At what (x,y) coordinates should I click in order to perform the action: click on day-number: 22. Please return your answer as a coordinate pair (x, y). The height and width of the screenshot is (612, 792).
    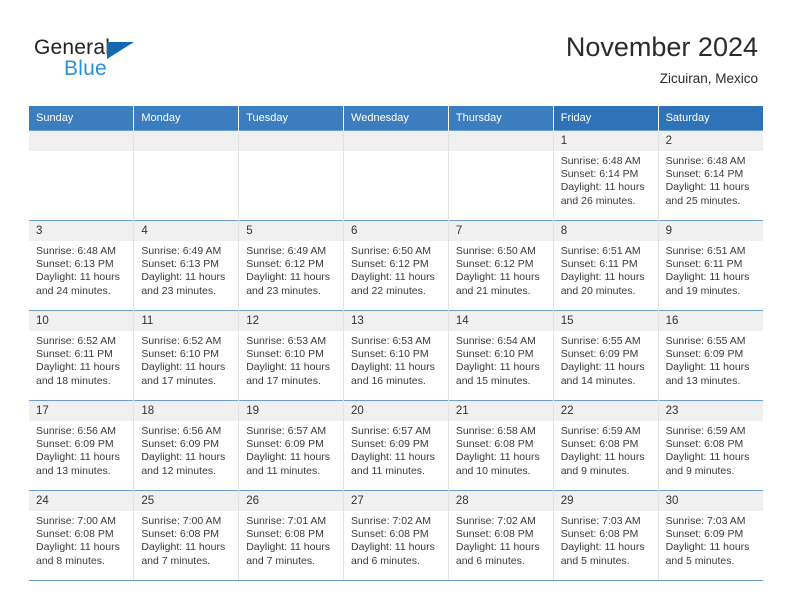
    Looking at the image, I should click on (605, 411).